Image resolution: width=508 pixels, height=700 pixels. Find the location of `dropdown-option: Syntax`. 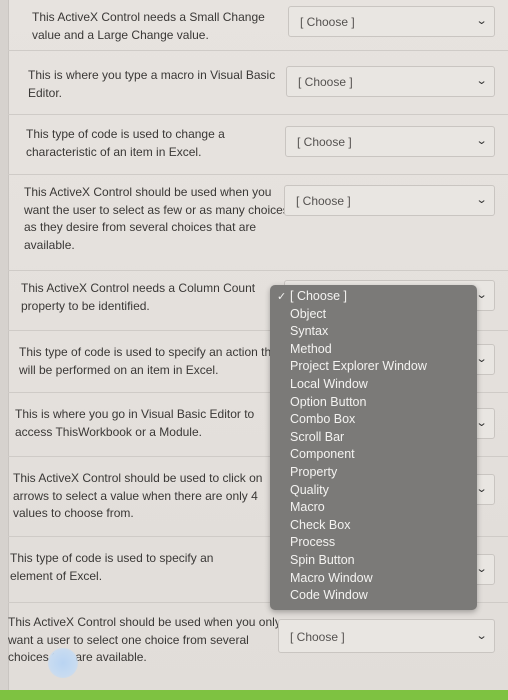

dropdown-option: Syntax is located at coordinates (309, 331).